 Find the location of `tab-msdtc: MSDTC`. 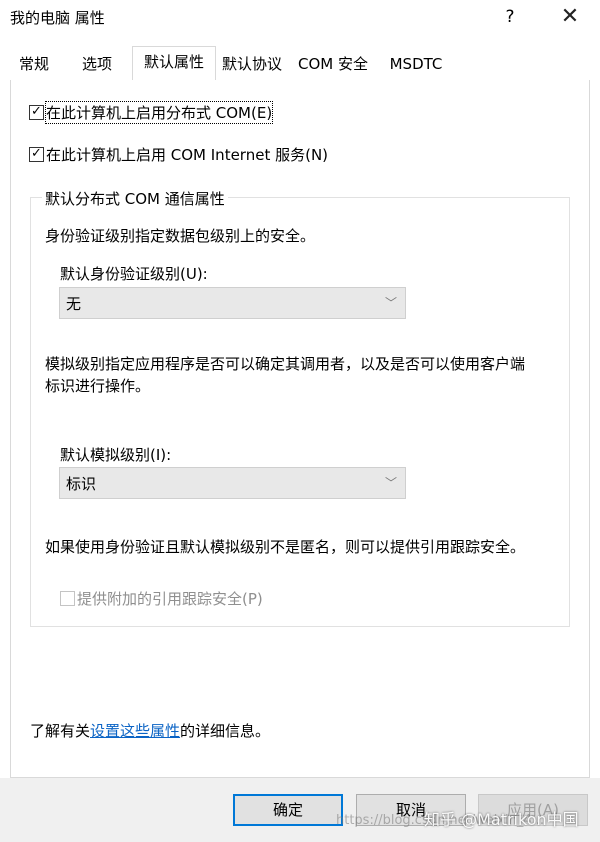

tab-msdtc: MSDTC is located at coordinates (416, 64).